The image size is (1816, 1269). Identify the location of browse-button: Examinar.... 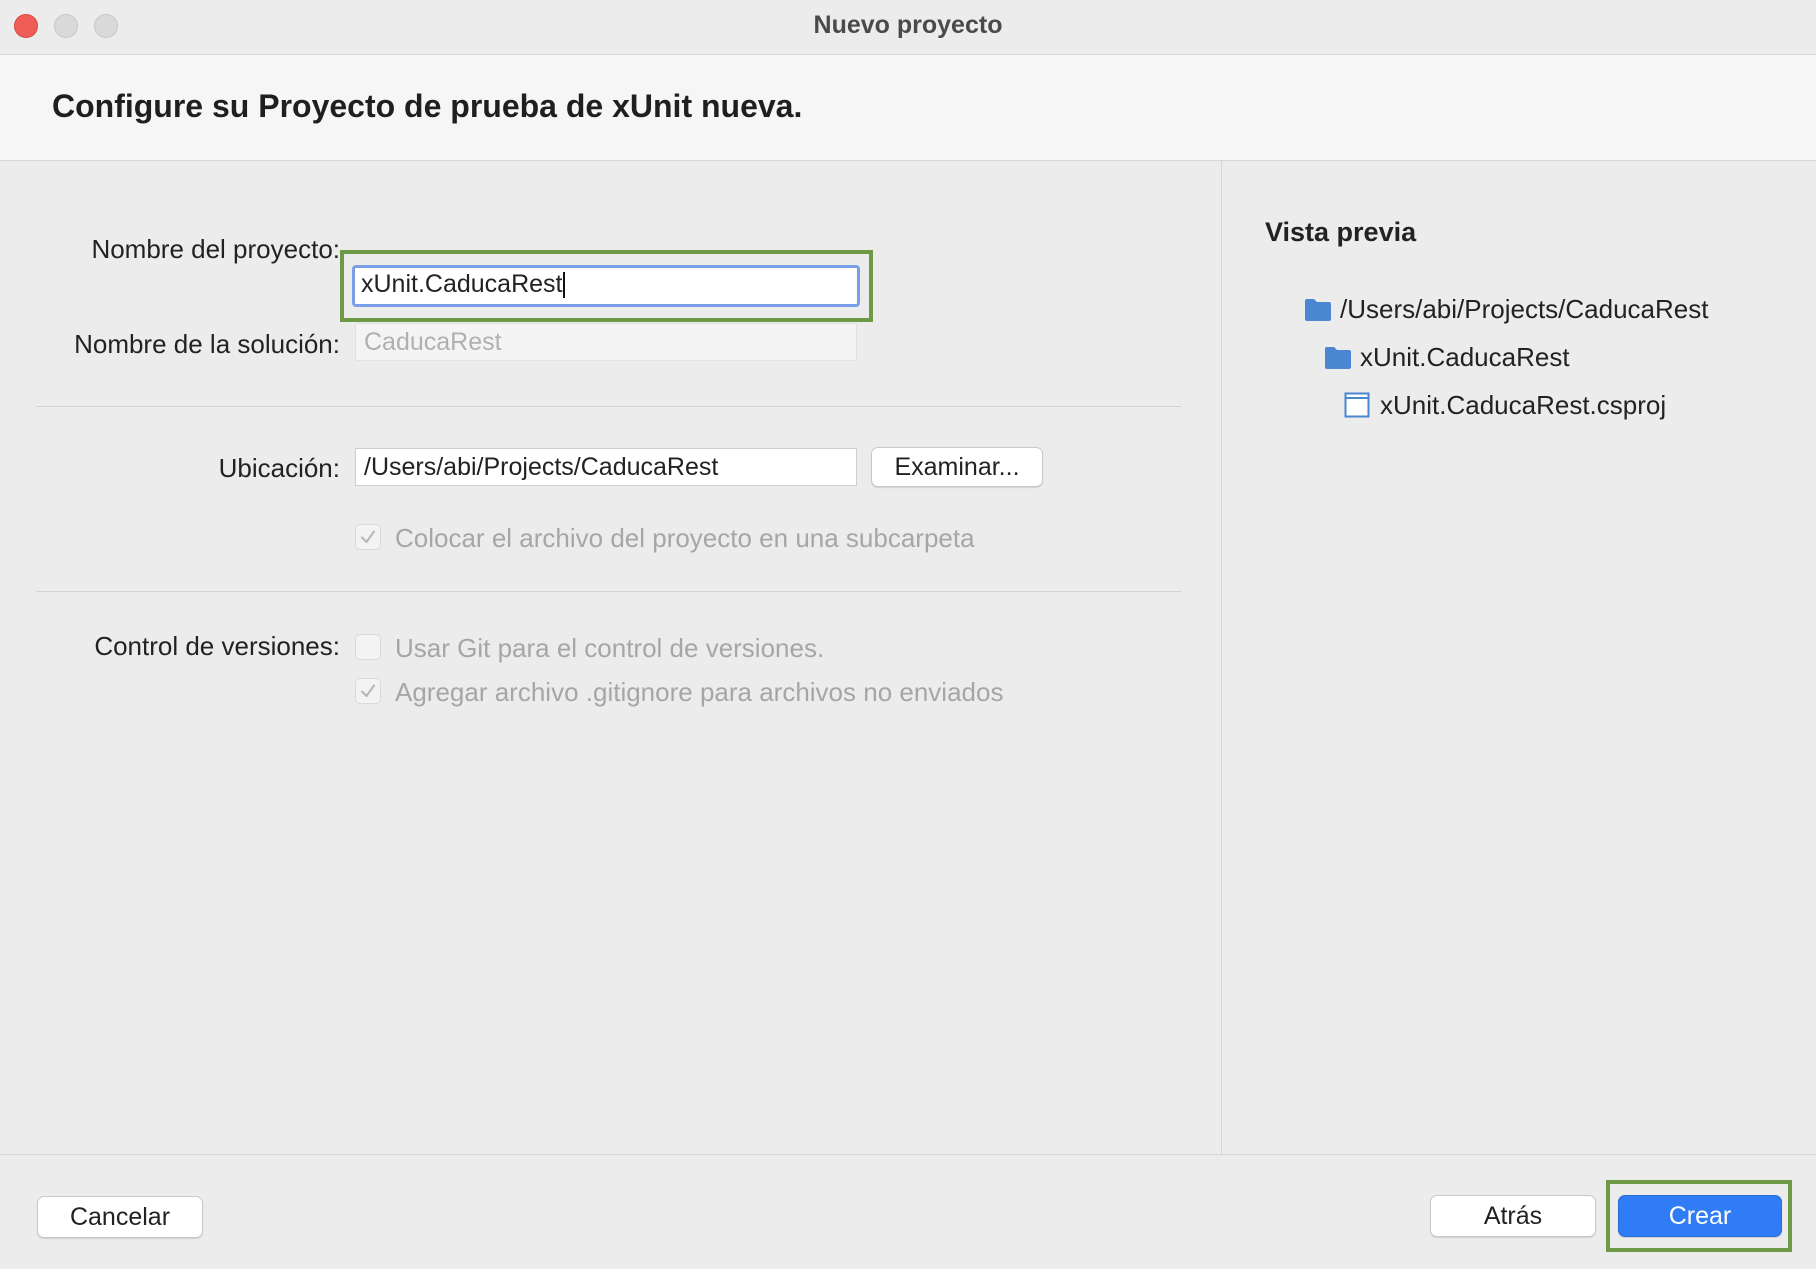
(957, 467).